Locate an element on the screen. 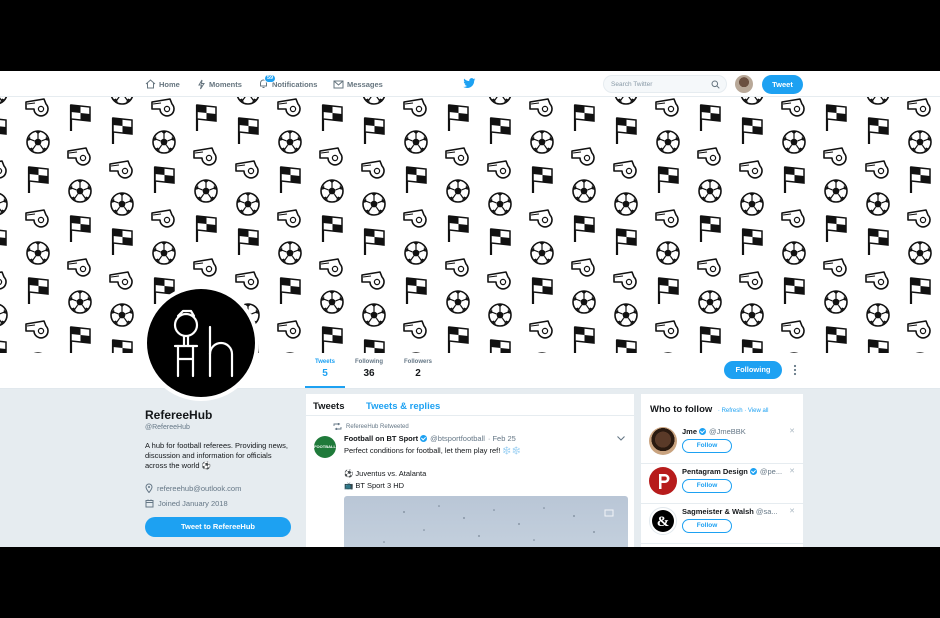 Image resolution: width=940 pixels, height=618 pixels. retweet-context: RefereeHub Retweeted is located at coordinates (371, 426).